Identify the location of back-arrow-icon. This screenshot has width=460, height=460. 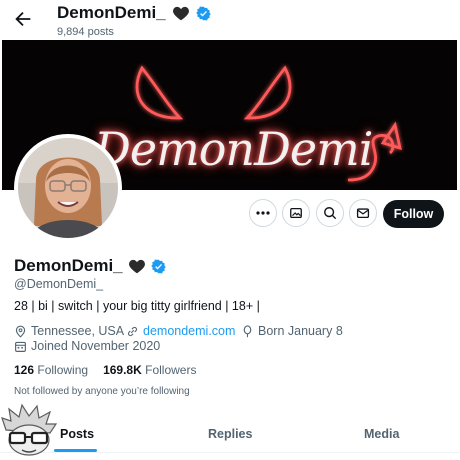
(23, 19).